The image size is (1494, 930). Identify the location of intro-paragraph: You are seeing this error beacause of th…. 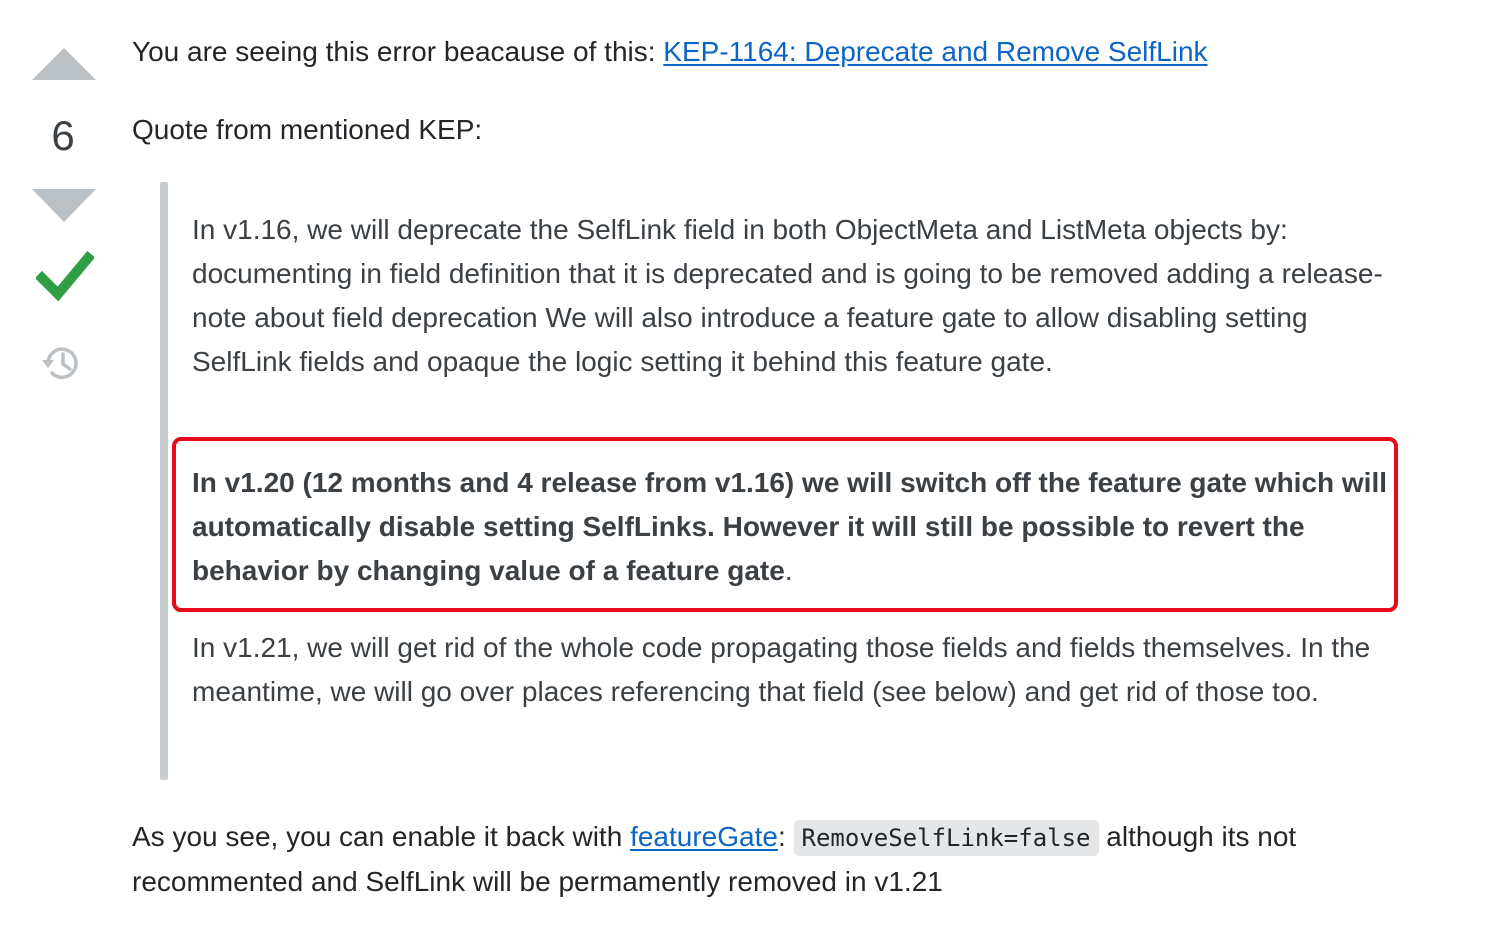
(670, 52).